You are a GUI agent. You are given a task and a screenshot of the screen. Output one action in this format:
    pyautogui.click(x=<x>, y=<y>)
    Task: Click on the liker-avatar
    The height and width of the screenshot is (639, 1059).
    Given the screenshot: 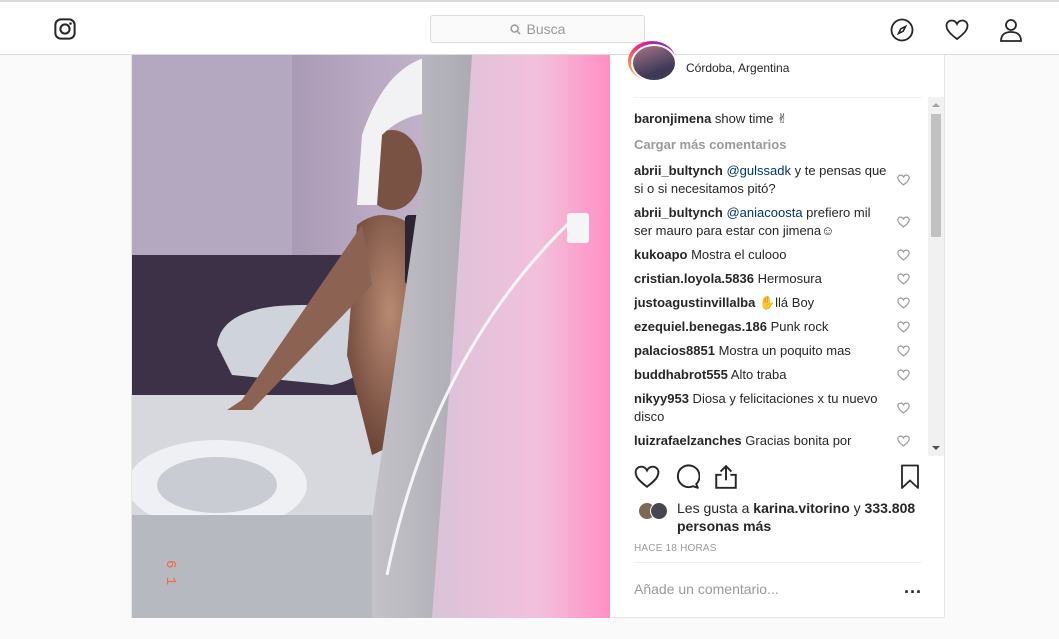 What is the action you would take?
    pyautogui.click(x=659, y=511)
    